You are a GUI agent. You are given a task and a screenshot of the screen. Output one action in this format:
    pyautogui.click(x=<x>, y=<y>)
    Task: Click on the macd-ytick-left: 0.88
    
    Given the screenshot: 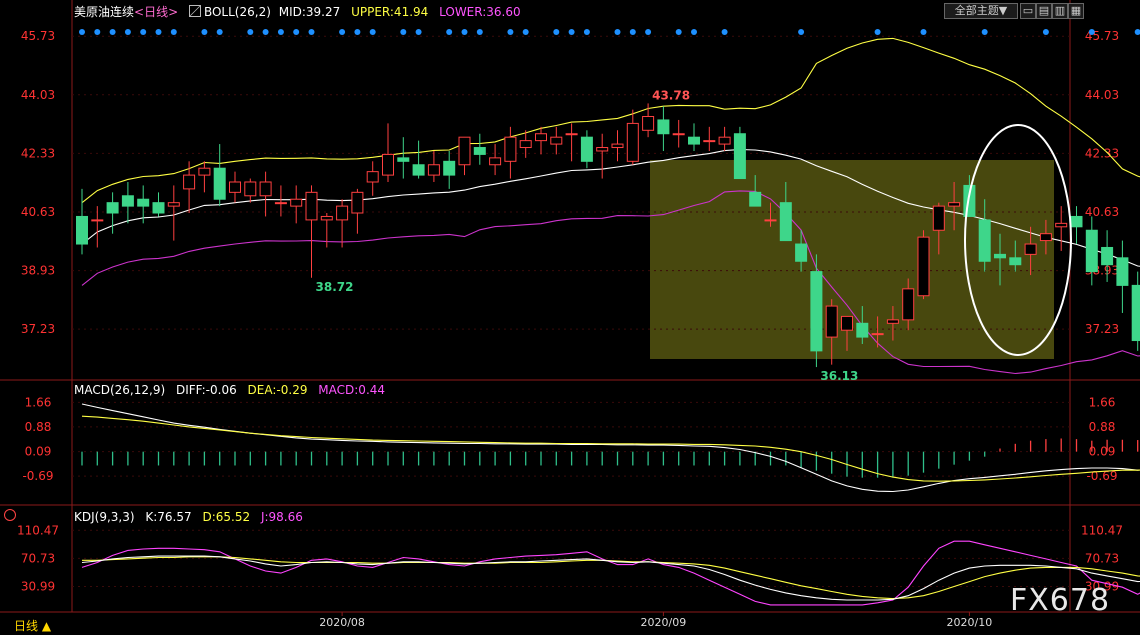 What is the action you would take?
    pyautogui.click(x=38, y=427)
    